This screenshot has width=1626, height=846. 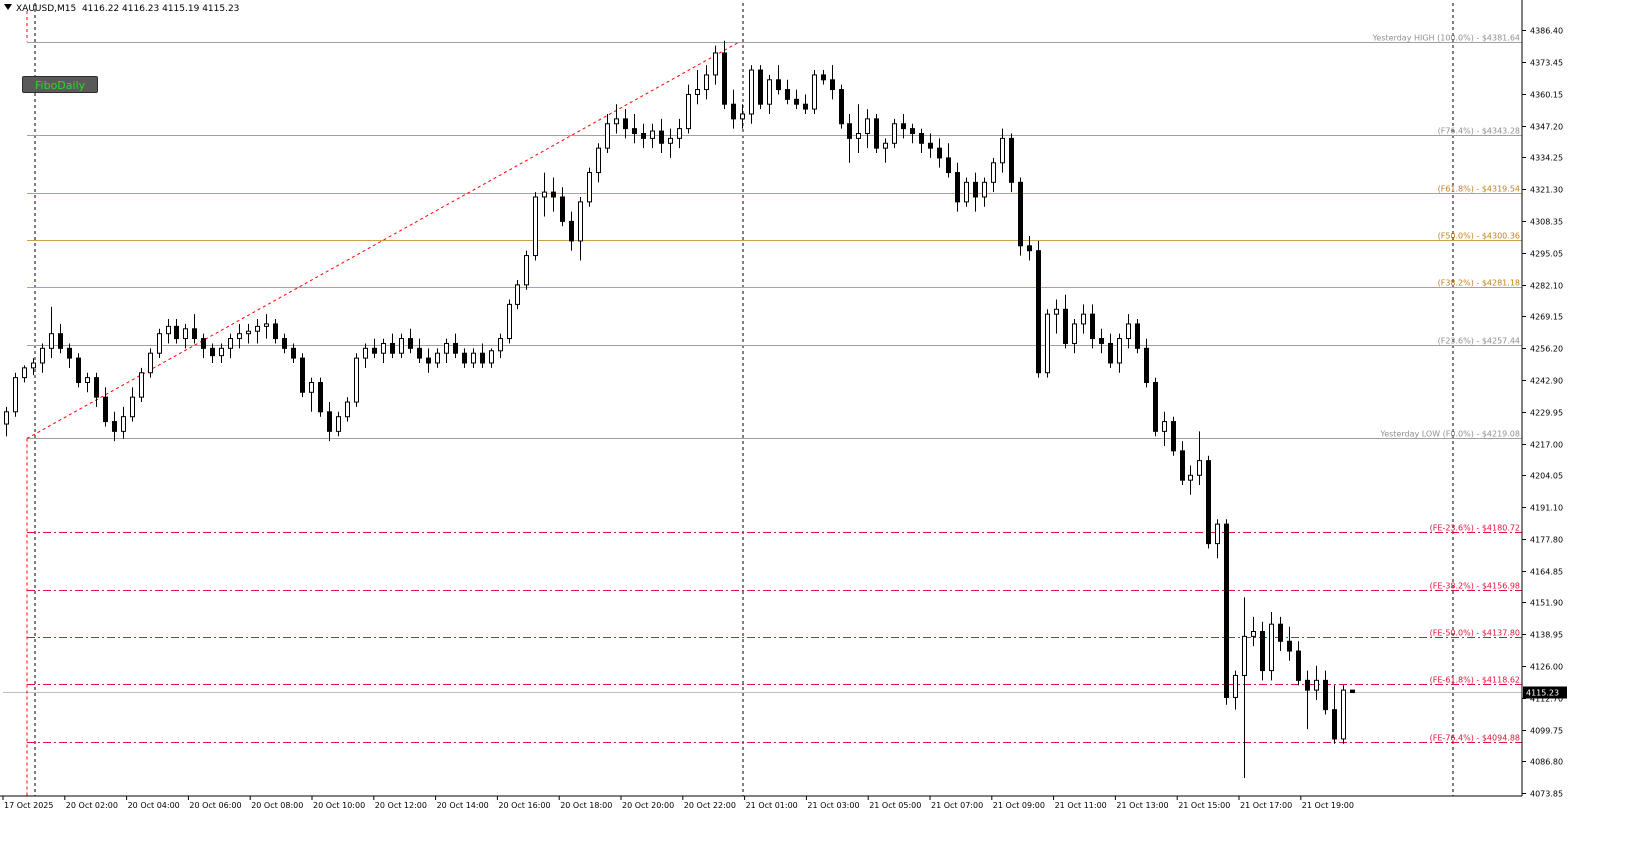 What do you see at coordinates (1546, 254) in the screenshot?
I see `price-tick-label: 4295.05` at bounding box center [1546, 254].